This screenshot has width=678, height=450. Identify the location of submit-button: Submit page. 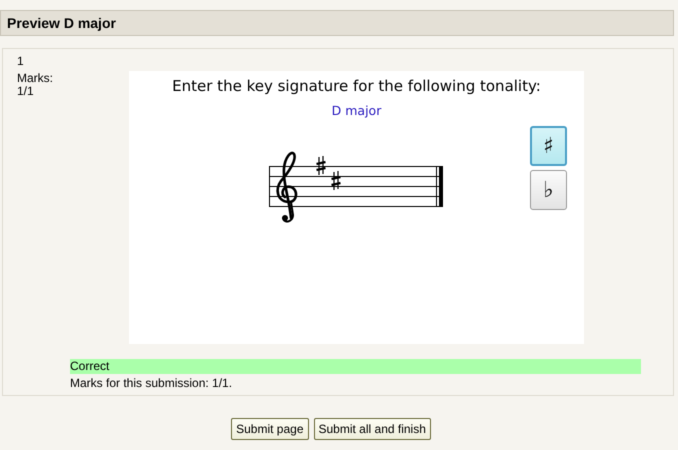
(269, 429).